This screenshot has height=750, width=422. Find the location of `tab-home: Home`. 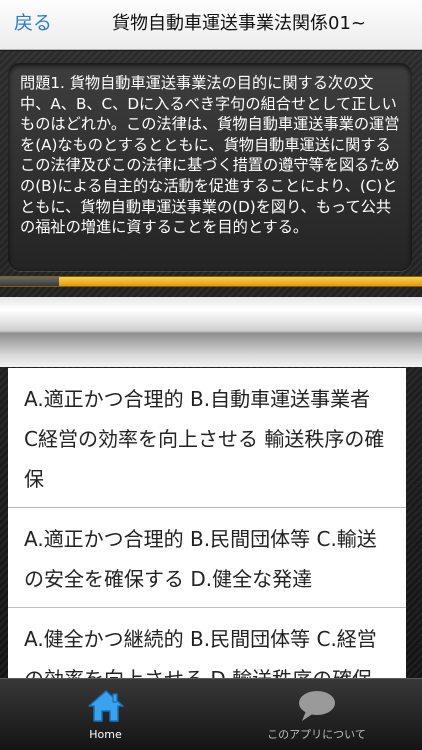

tab-home: Home is located at coordinates (105, 714).